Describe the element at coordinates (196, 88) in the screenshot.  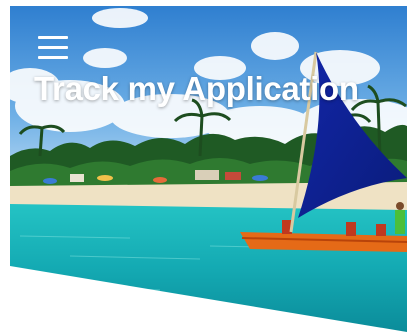
I see `page-title: Track my Application` at that location.